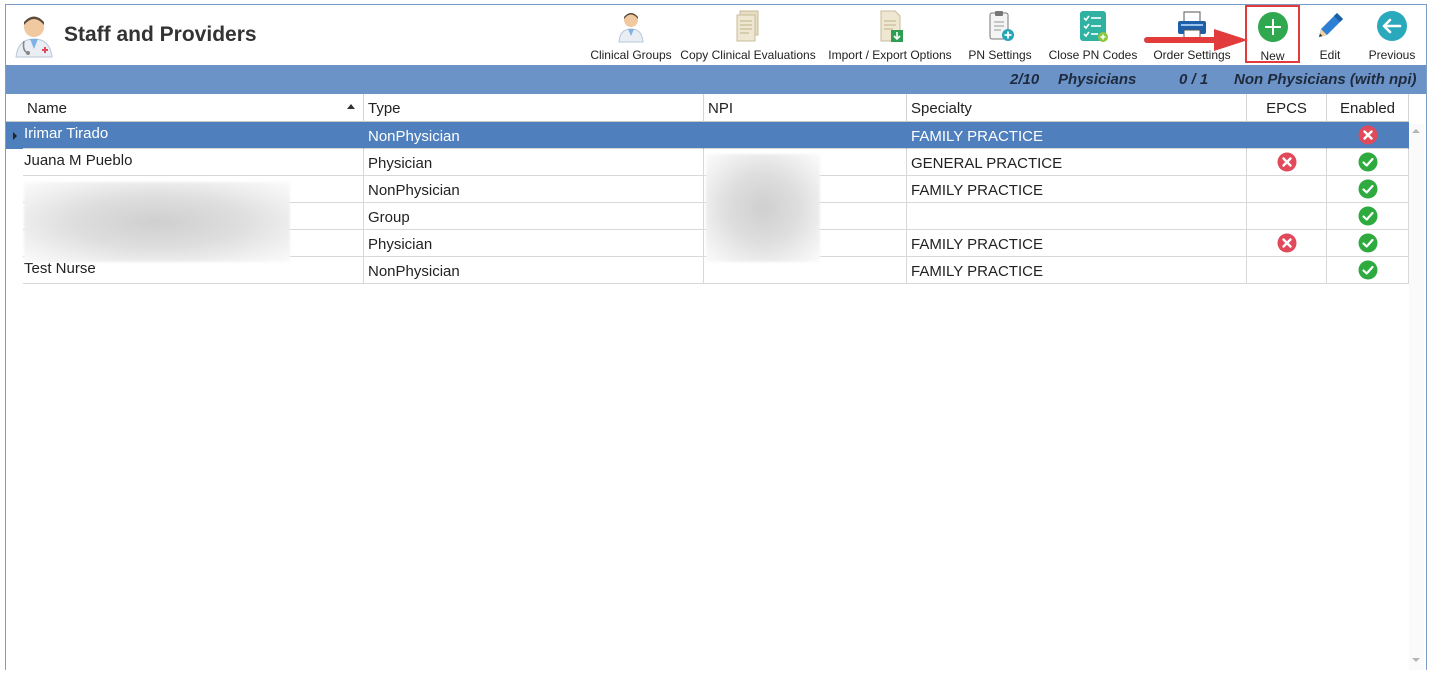 The height and width of the screenshot is (674, 1431). Describe the element at coordinates (1392, 26) in the screenshot. I see `arrow-left-circle-icon` at that location.